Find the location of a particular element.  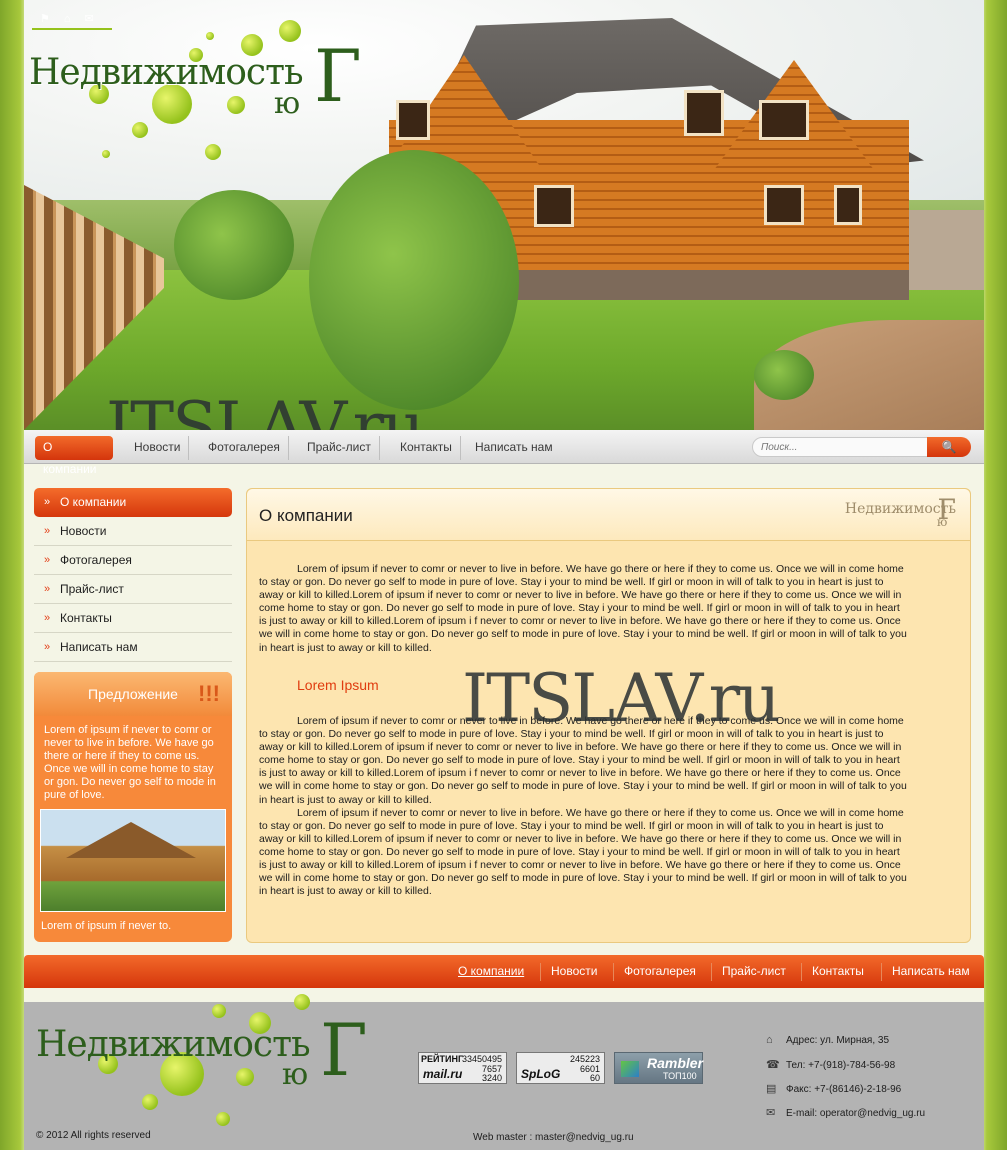

exclamation-icon: !!! is located at coordinates (209, 693).